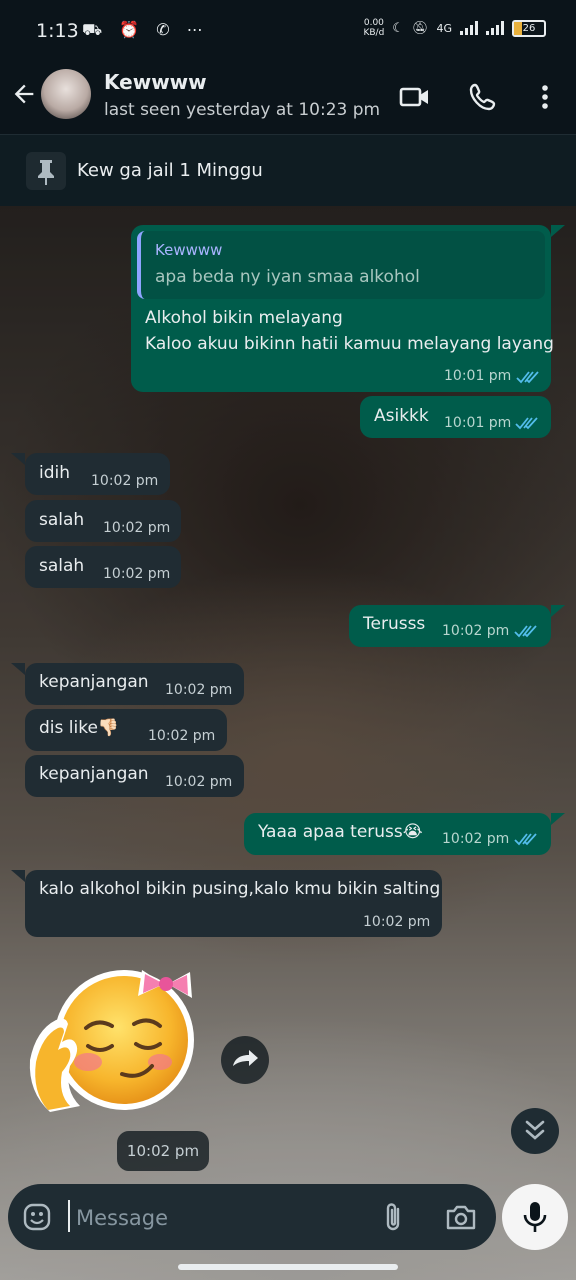  What do you see at coordinates (244, 318) in the screenshot?
I see `message-text: Alkohol bikin melayang` at bounding box center [244, 318].